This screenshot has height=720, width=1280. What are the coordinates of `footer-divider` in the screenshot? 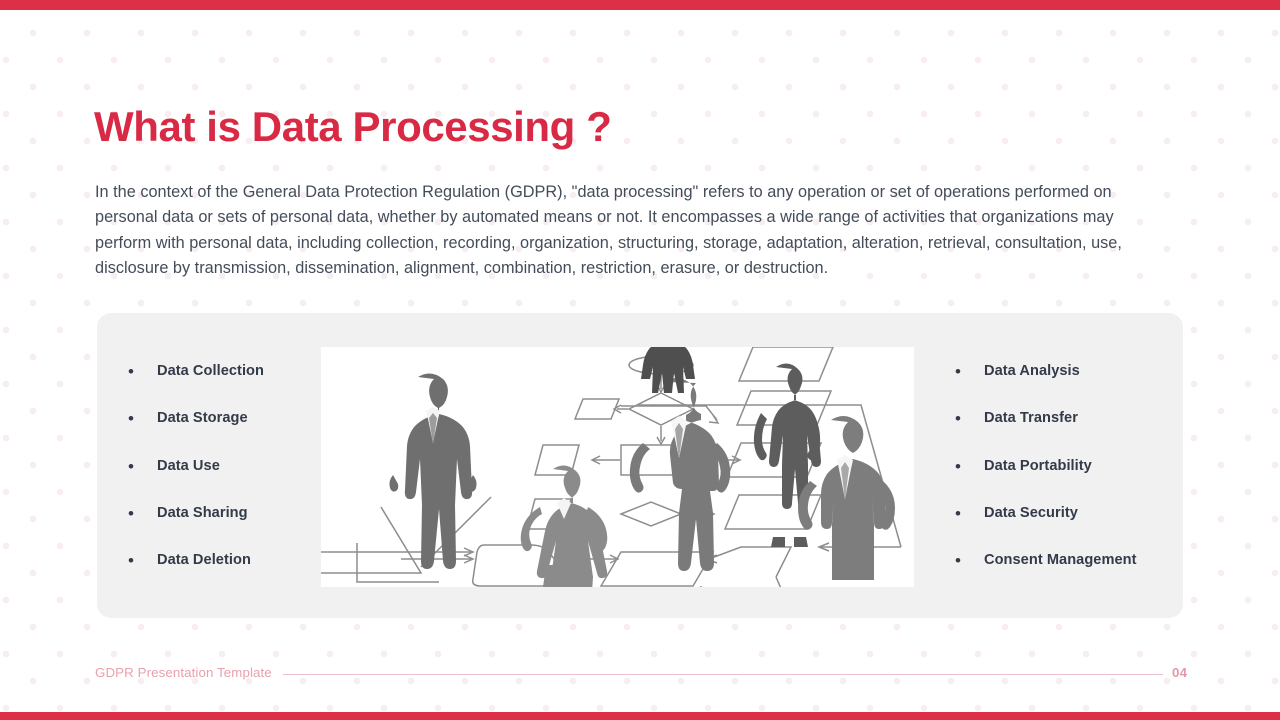 It's located at (723, 674).